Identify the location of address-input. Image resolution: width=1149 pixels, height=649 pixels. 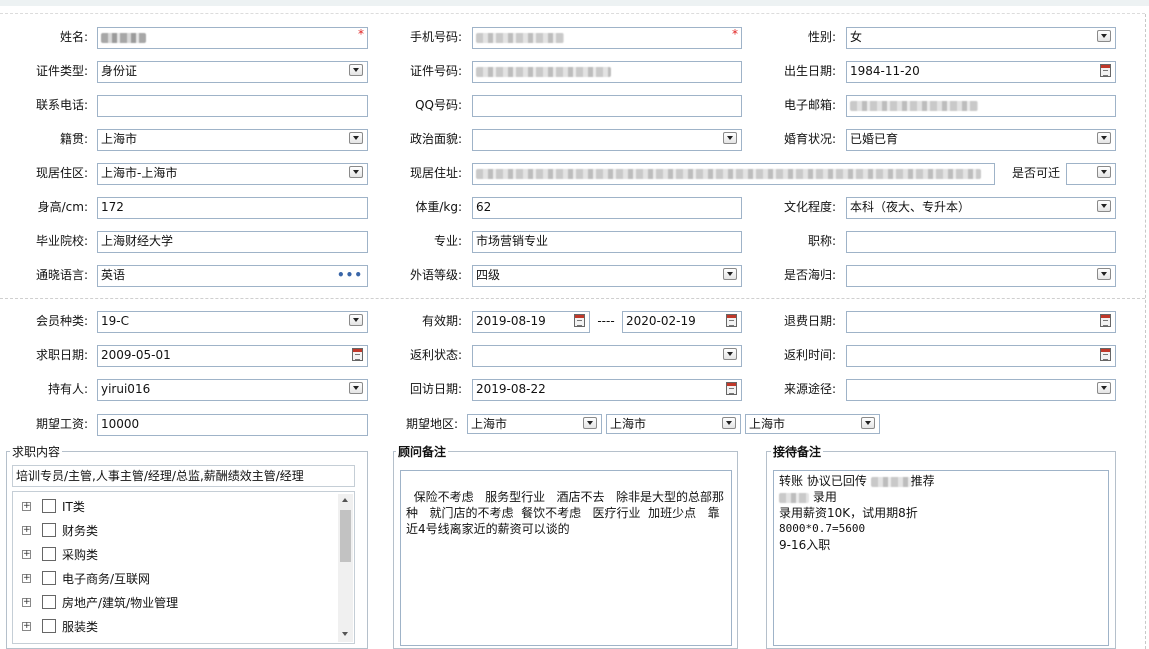
(733, 174).